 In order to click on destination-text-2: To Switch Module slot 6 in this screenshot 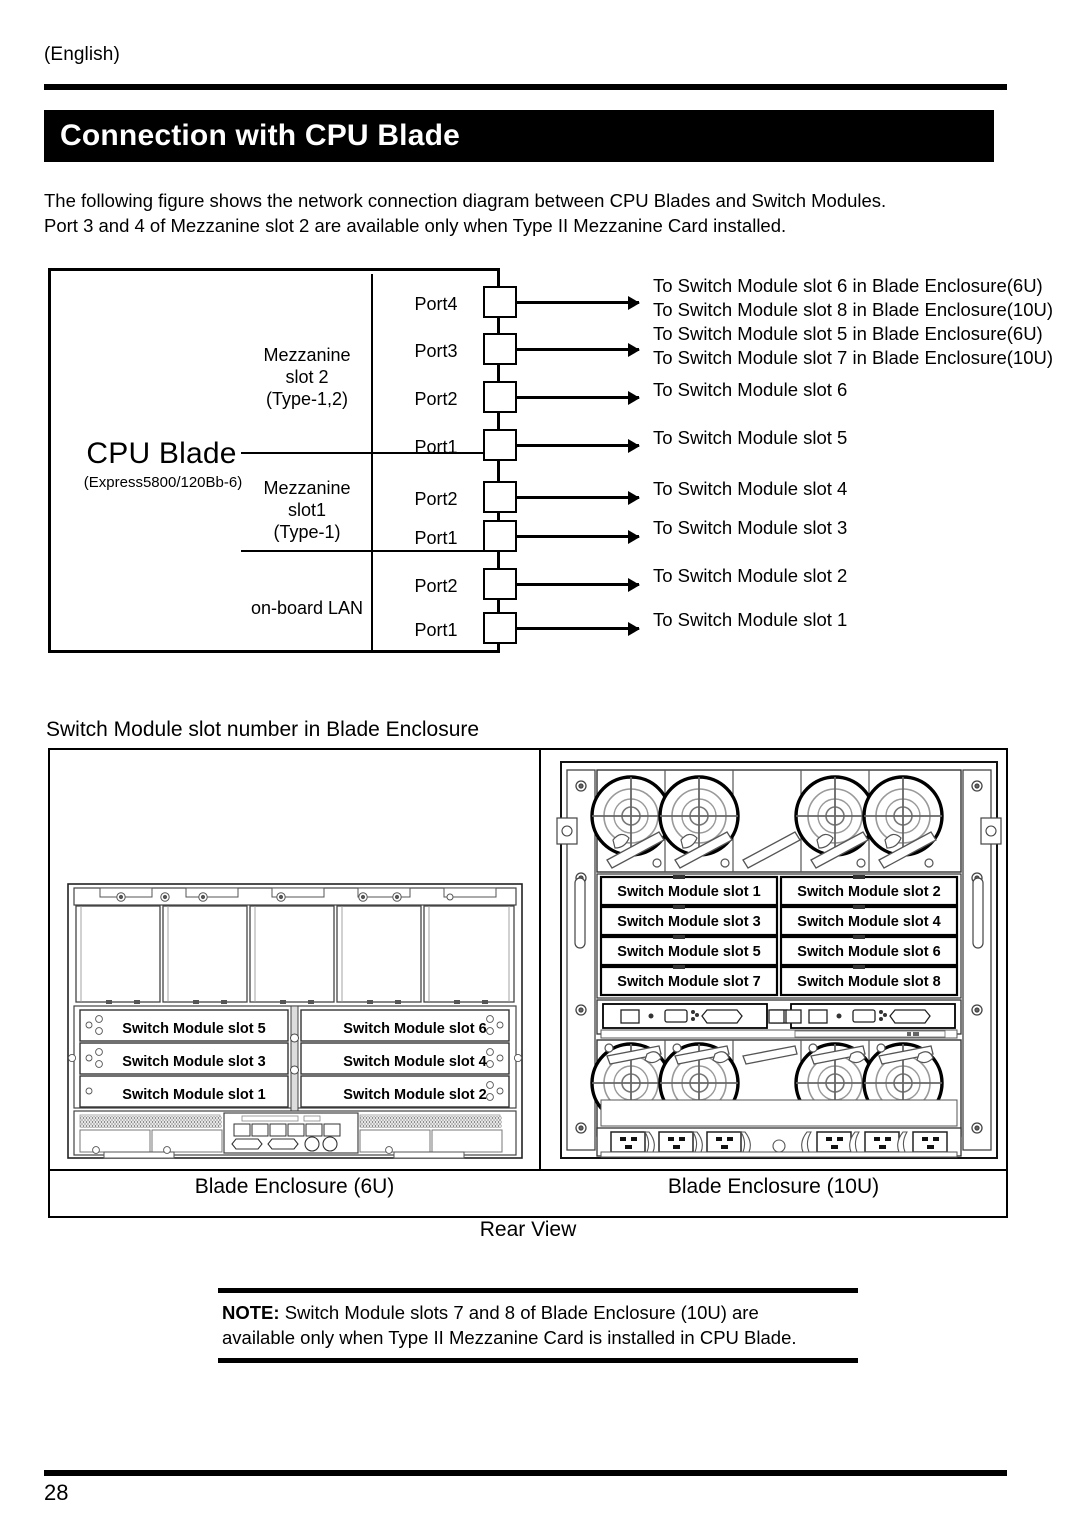, I will do `click(750, 390)`.